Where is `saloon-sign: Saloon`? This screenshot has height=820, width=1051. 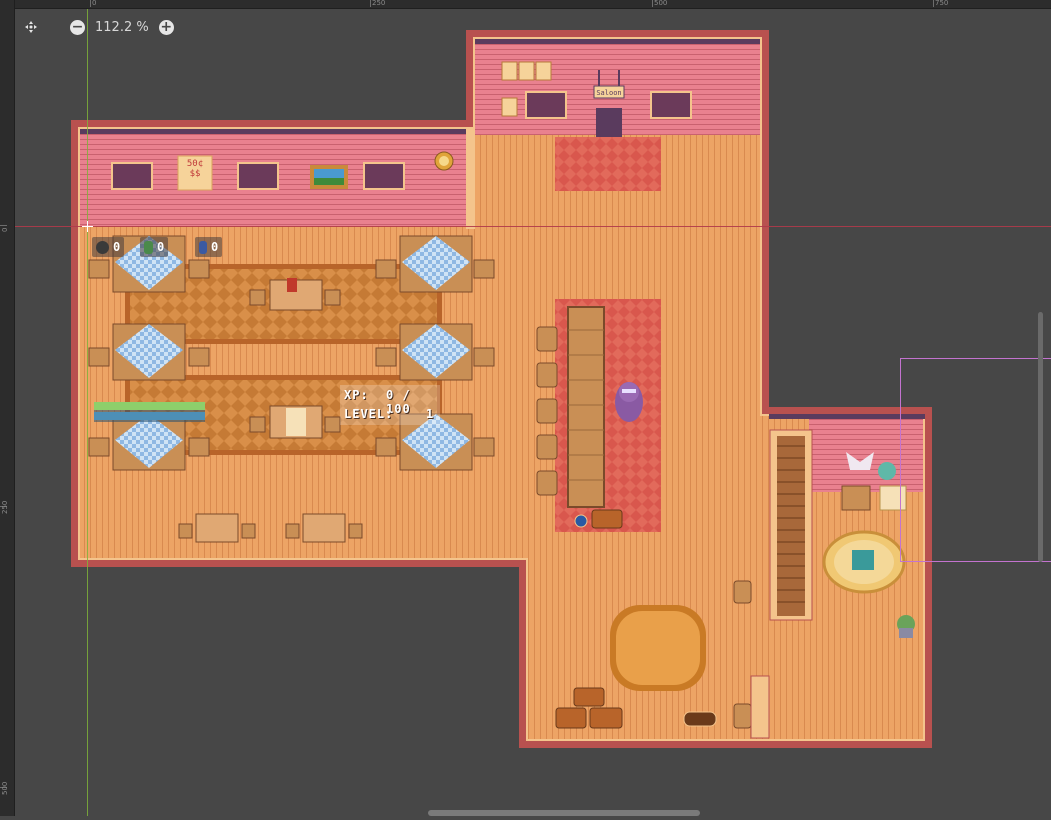
saloon-sign: Saloon is located at coordinates (608, 93).